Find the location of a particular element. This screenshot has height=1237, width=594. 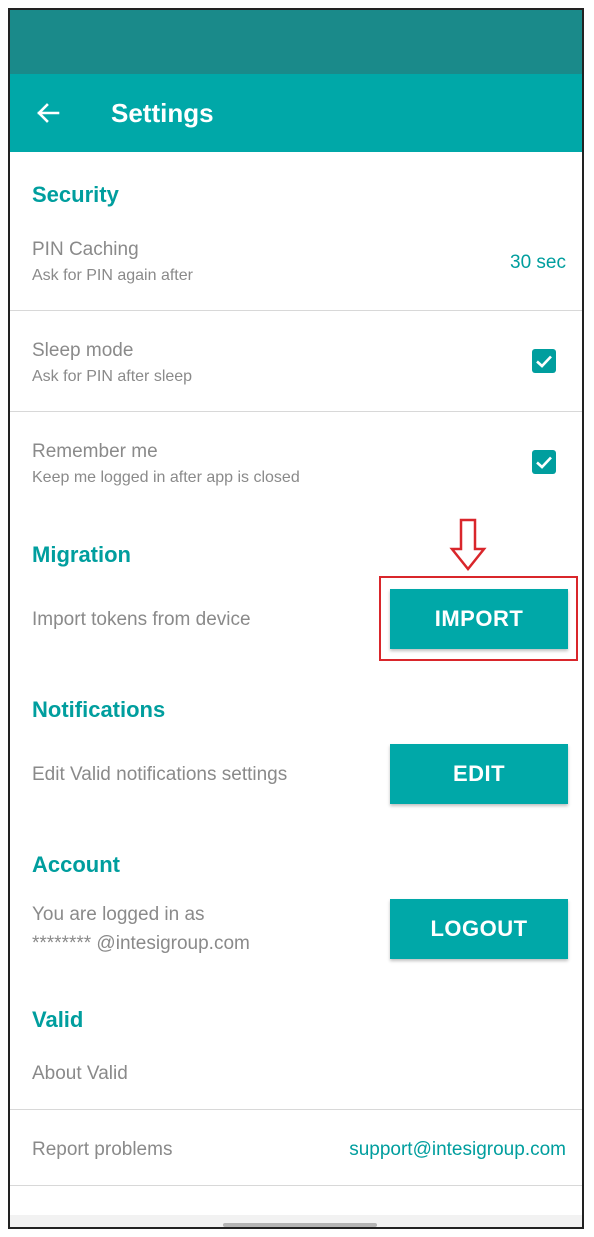

section-header-valid: Valid is located at coordinates (58, 1019).